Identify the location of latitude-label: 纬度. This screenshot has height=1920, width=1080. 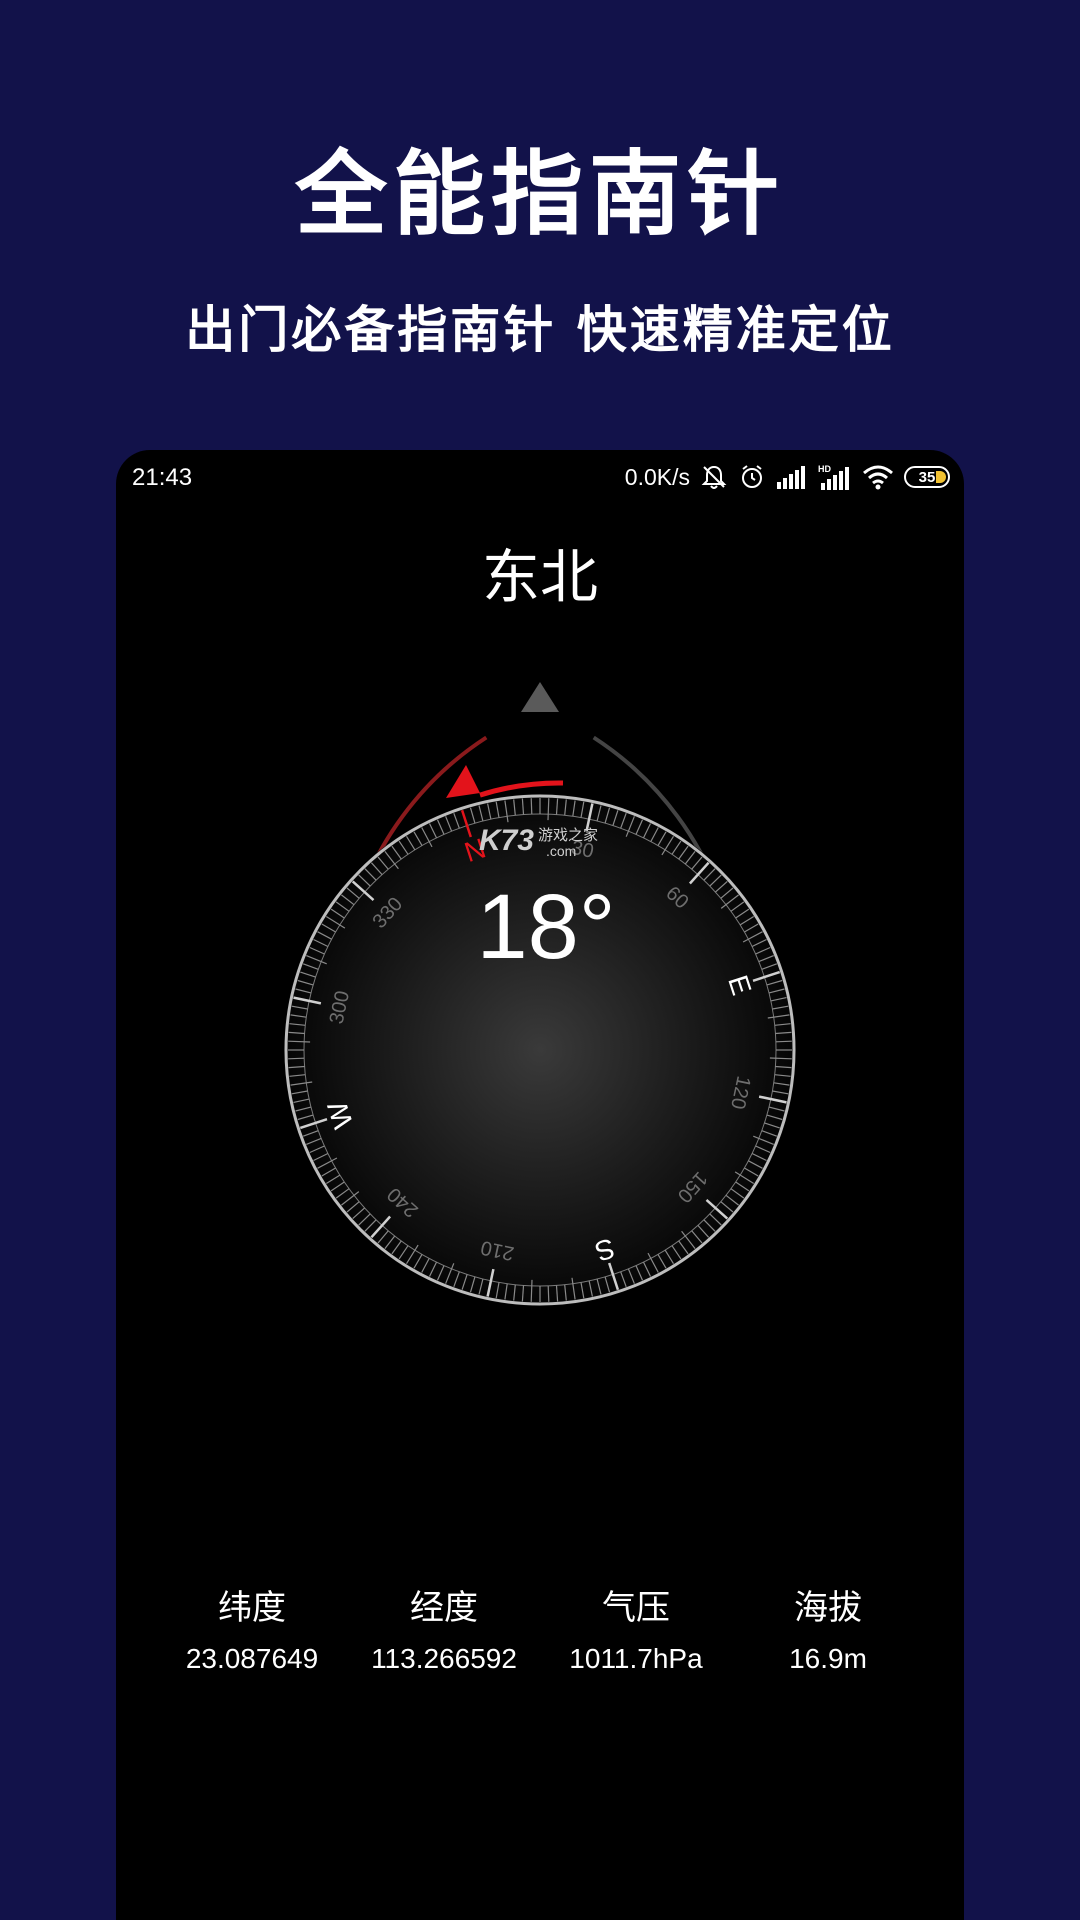
(252, 1608).